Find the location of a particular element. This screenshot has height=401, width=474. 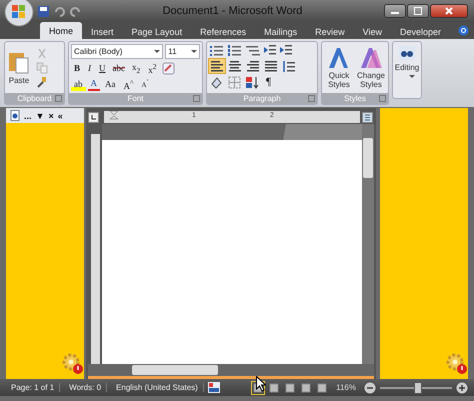

ribbon-tab: Mailings is located at coordinates (280, 31).